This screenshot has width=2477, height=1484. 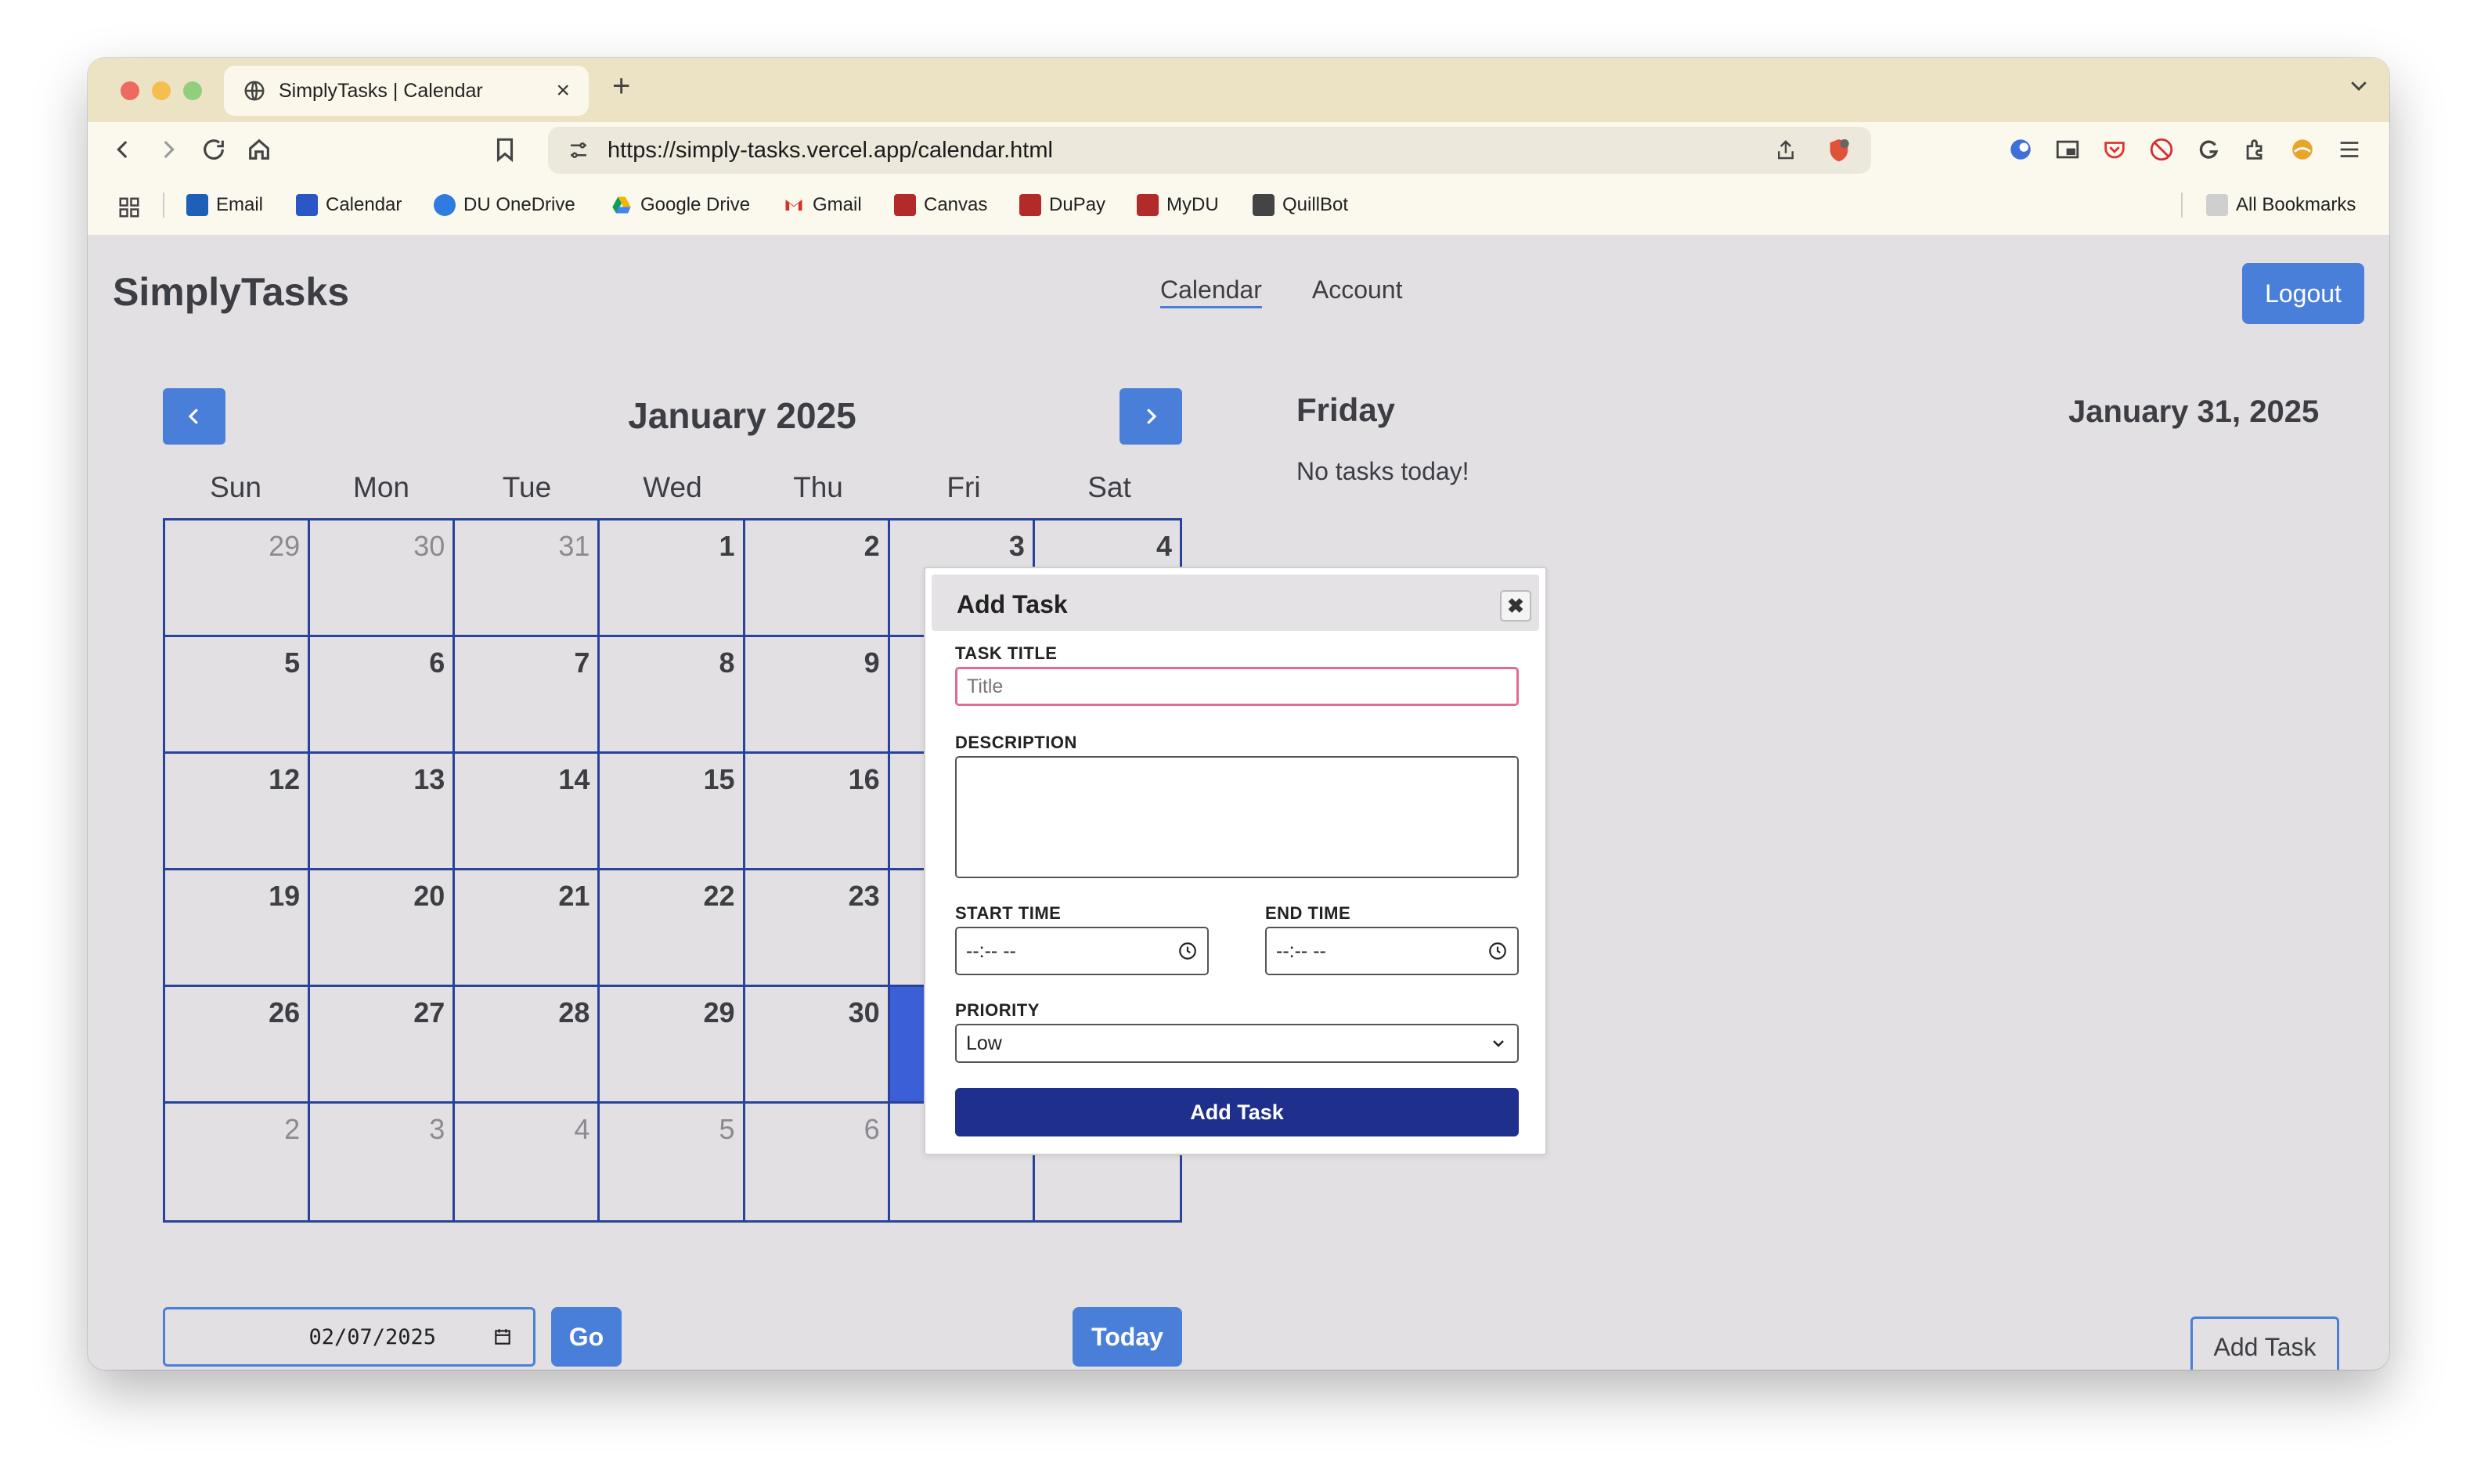 What do you see at coordinates (123, 149) in the screenshot?
I see `back-icon` at bounding box center [123, 149].